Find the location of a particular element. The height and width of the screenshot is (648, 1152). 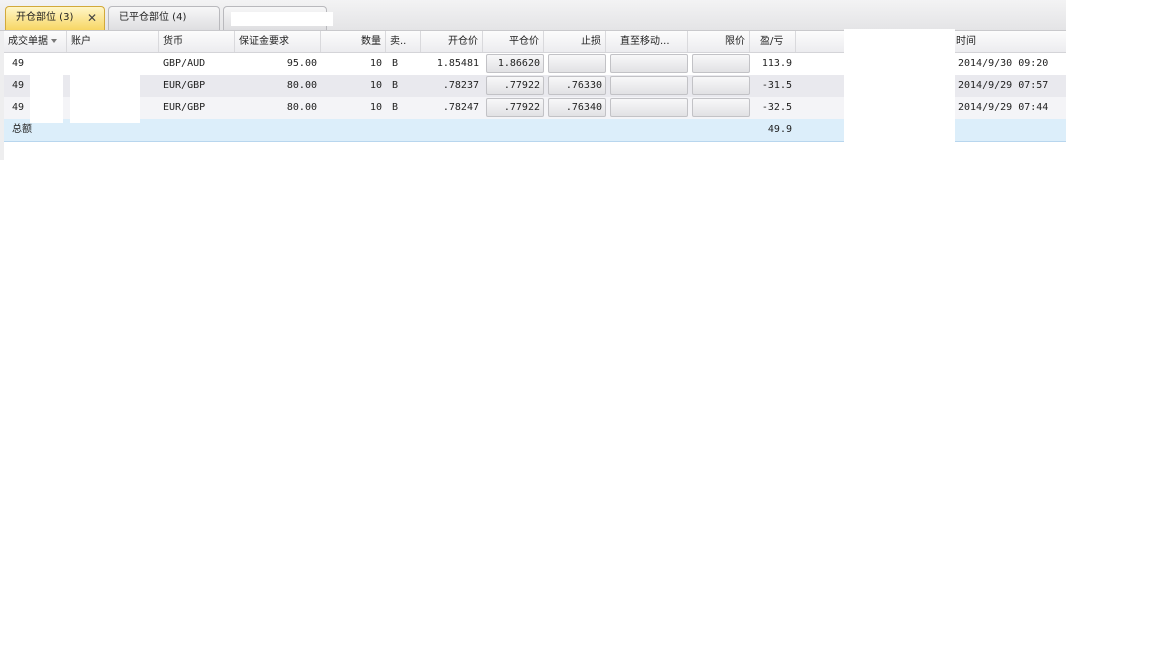

col-header-margin: 保证金要求 is located at coordinates (278, 41).